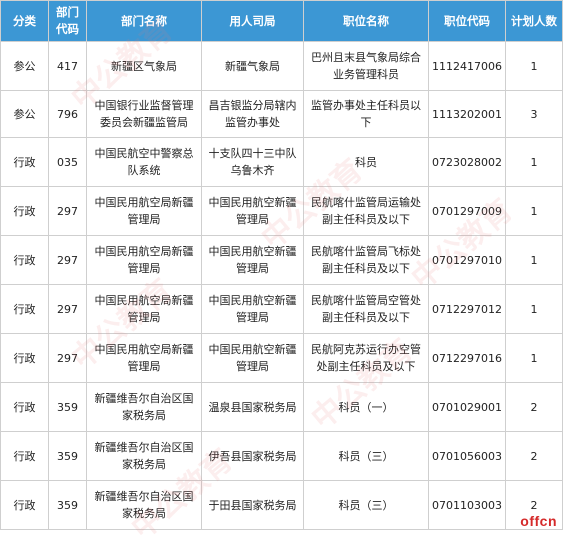  What do you see at coordinates (67, 162) in the screenshot?
I see `cell-dept-code: 035` at bounding box center [67, 162].